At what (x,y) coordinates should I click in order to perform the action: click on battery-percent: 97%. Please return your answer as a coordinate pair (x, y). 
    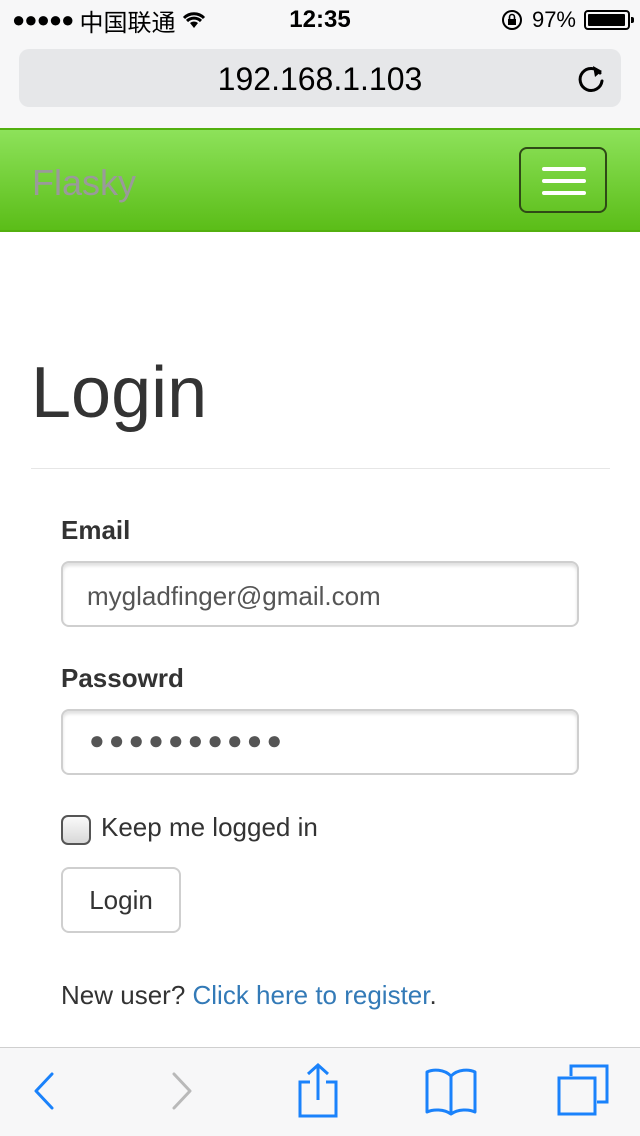
    Looking at the image, I should click on (553, 19).